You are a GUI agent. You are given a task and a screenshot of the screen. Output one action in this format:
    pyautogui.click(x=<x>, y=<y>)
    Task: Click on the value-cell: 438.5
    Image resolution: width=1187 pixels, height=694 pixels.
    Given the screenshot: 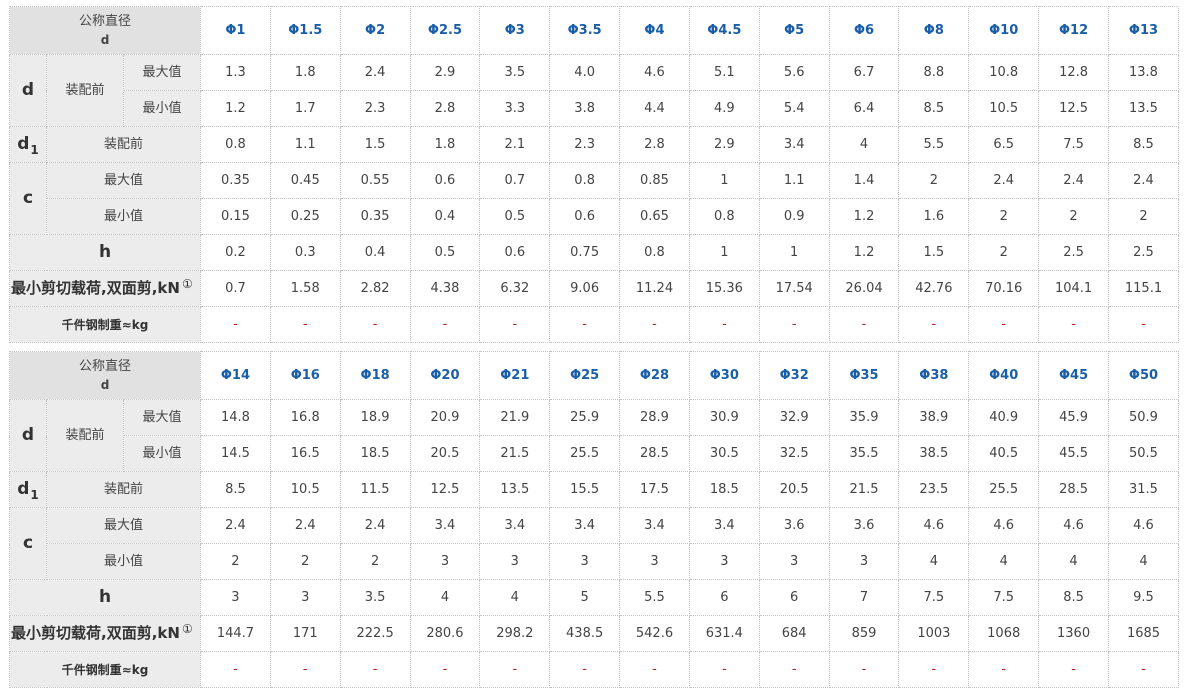 What is the action you would take?
    pyautogui.click(x=585, y=633)
    